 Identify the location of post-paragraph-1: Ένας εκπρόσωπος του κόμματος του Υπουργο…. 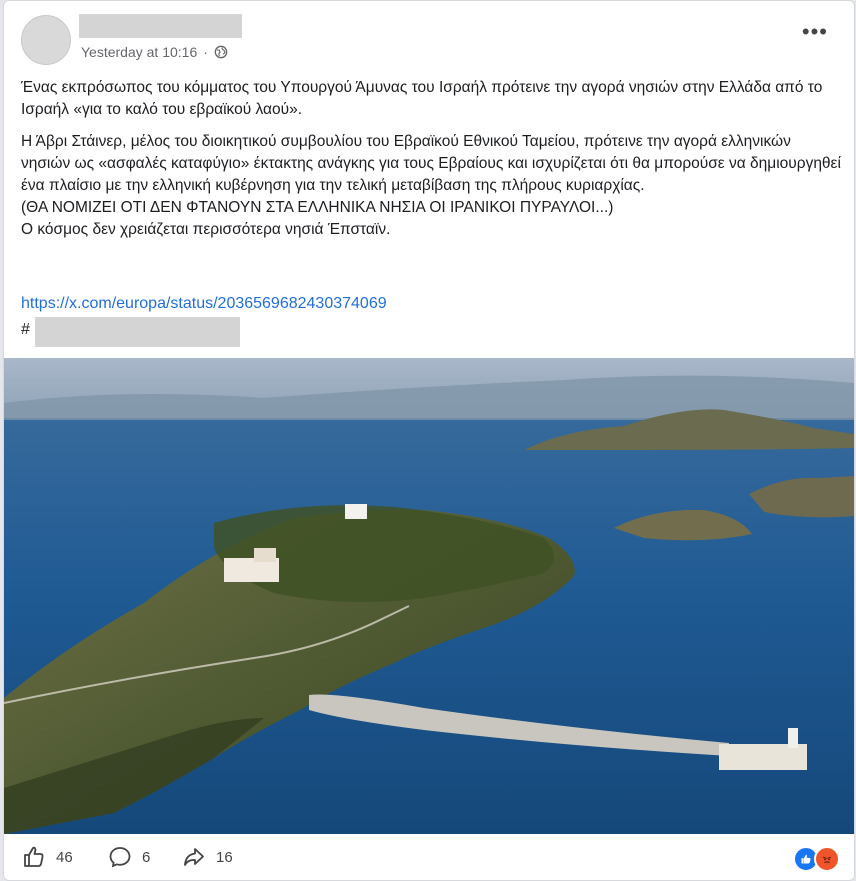
(422, 98).